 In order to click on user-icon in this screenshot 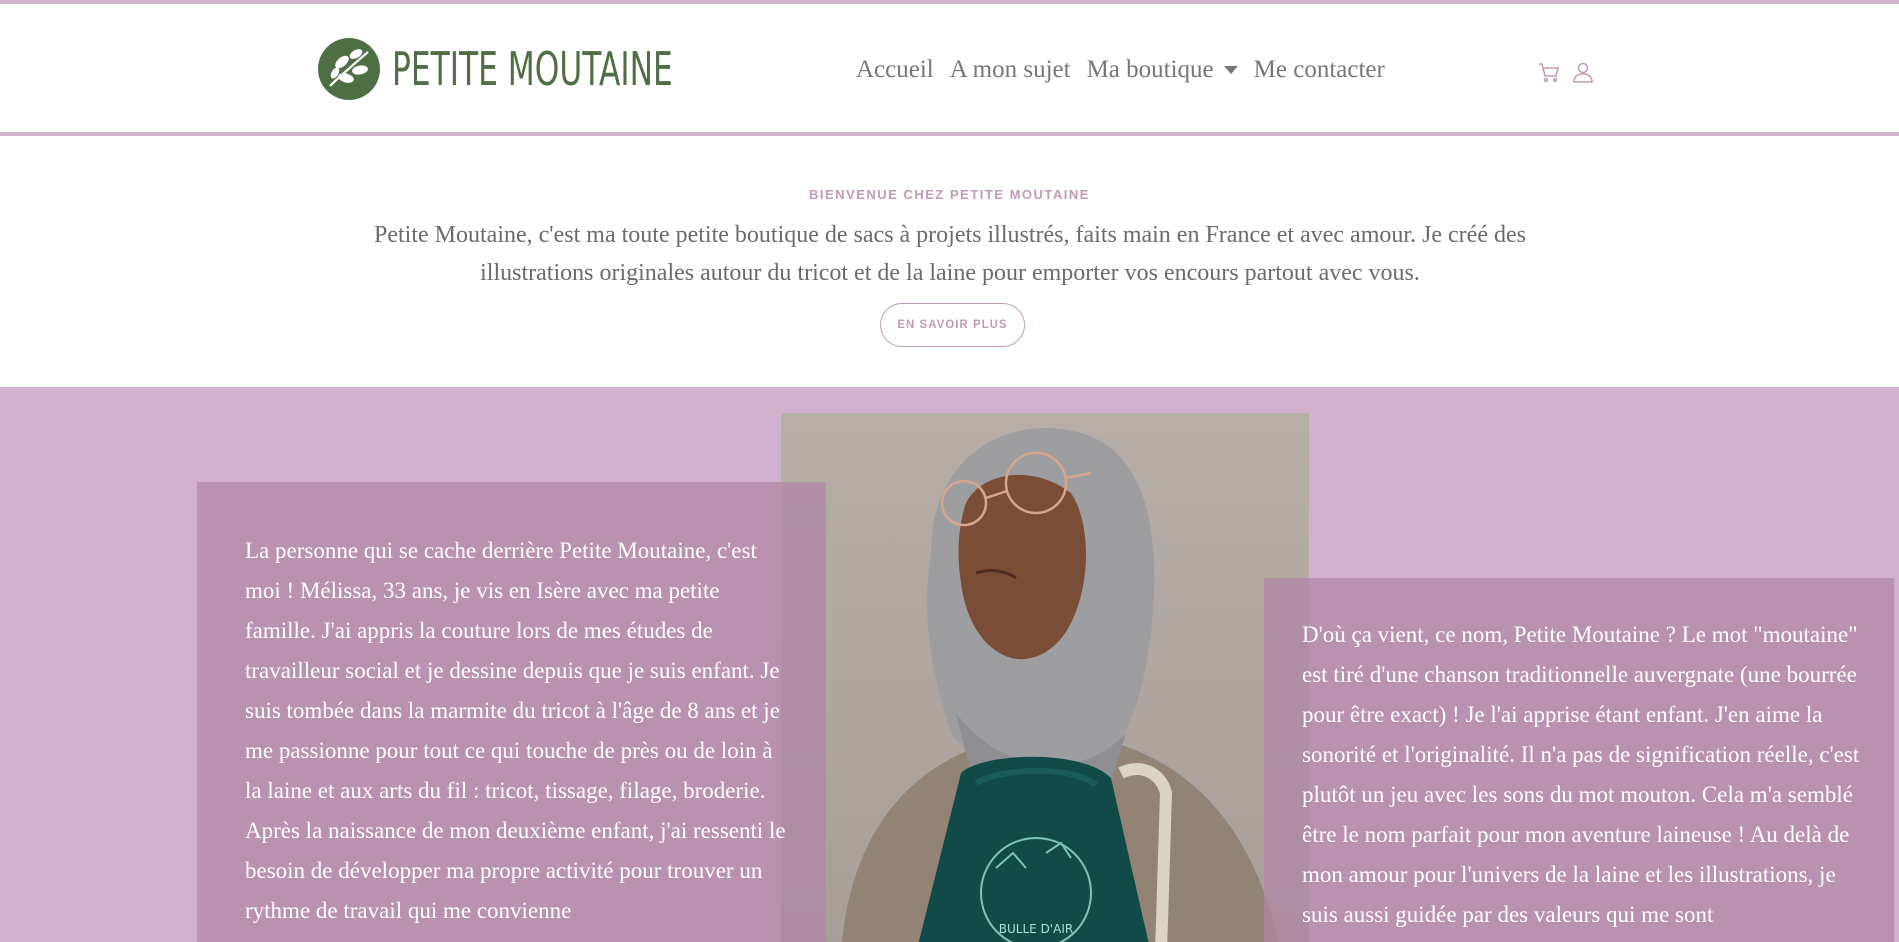, I will do `click(1583, 74)`.